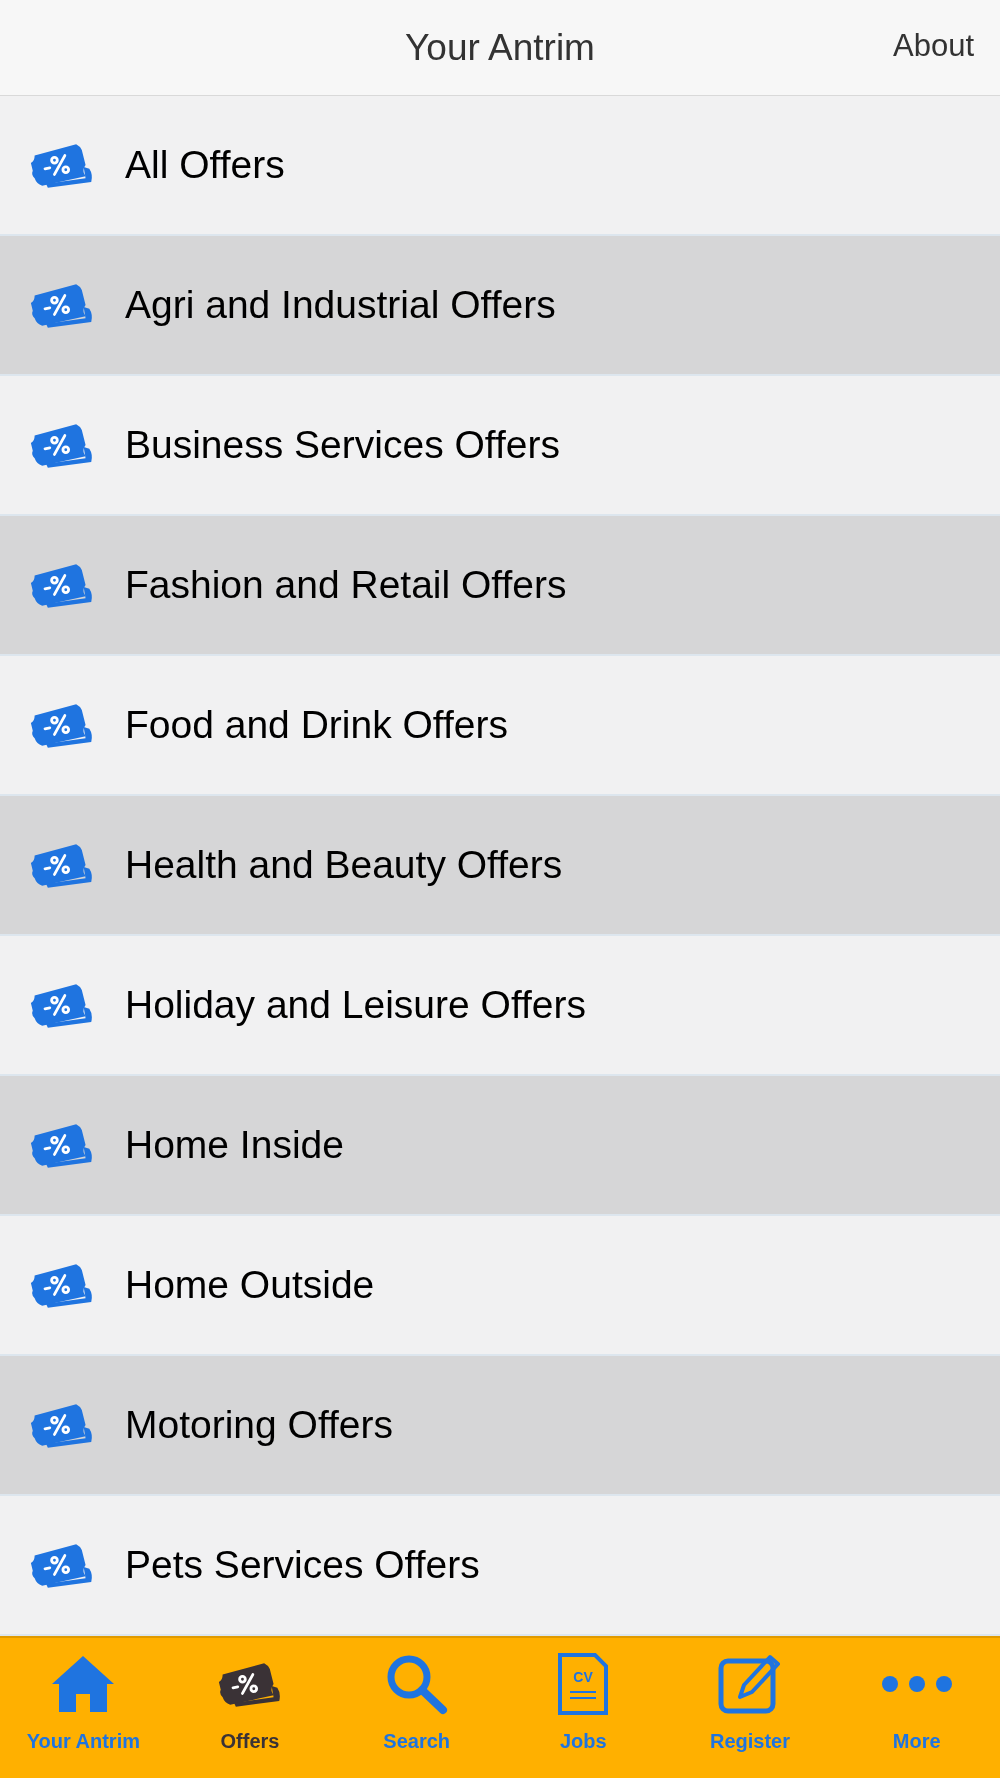 This screenshot has width=1000, height=1778. What do you see at coordinates (340, 305) in the screenshot?
I see `category-label: Agri and Industrial Offers` at bounding box center [340, 305].